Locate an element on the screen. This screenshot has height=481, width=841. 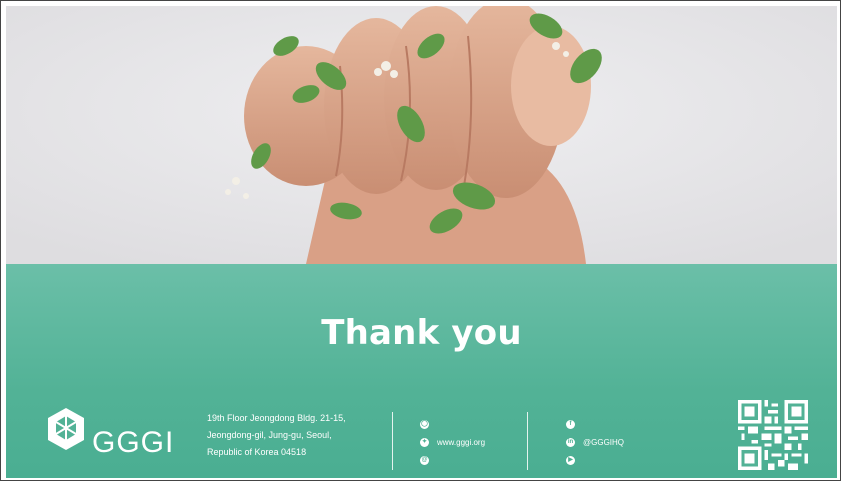
at-icon: @ is located at coordinates (424, 460).